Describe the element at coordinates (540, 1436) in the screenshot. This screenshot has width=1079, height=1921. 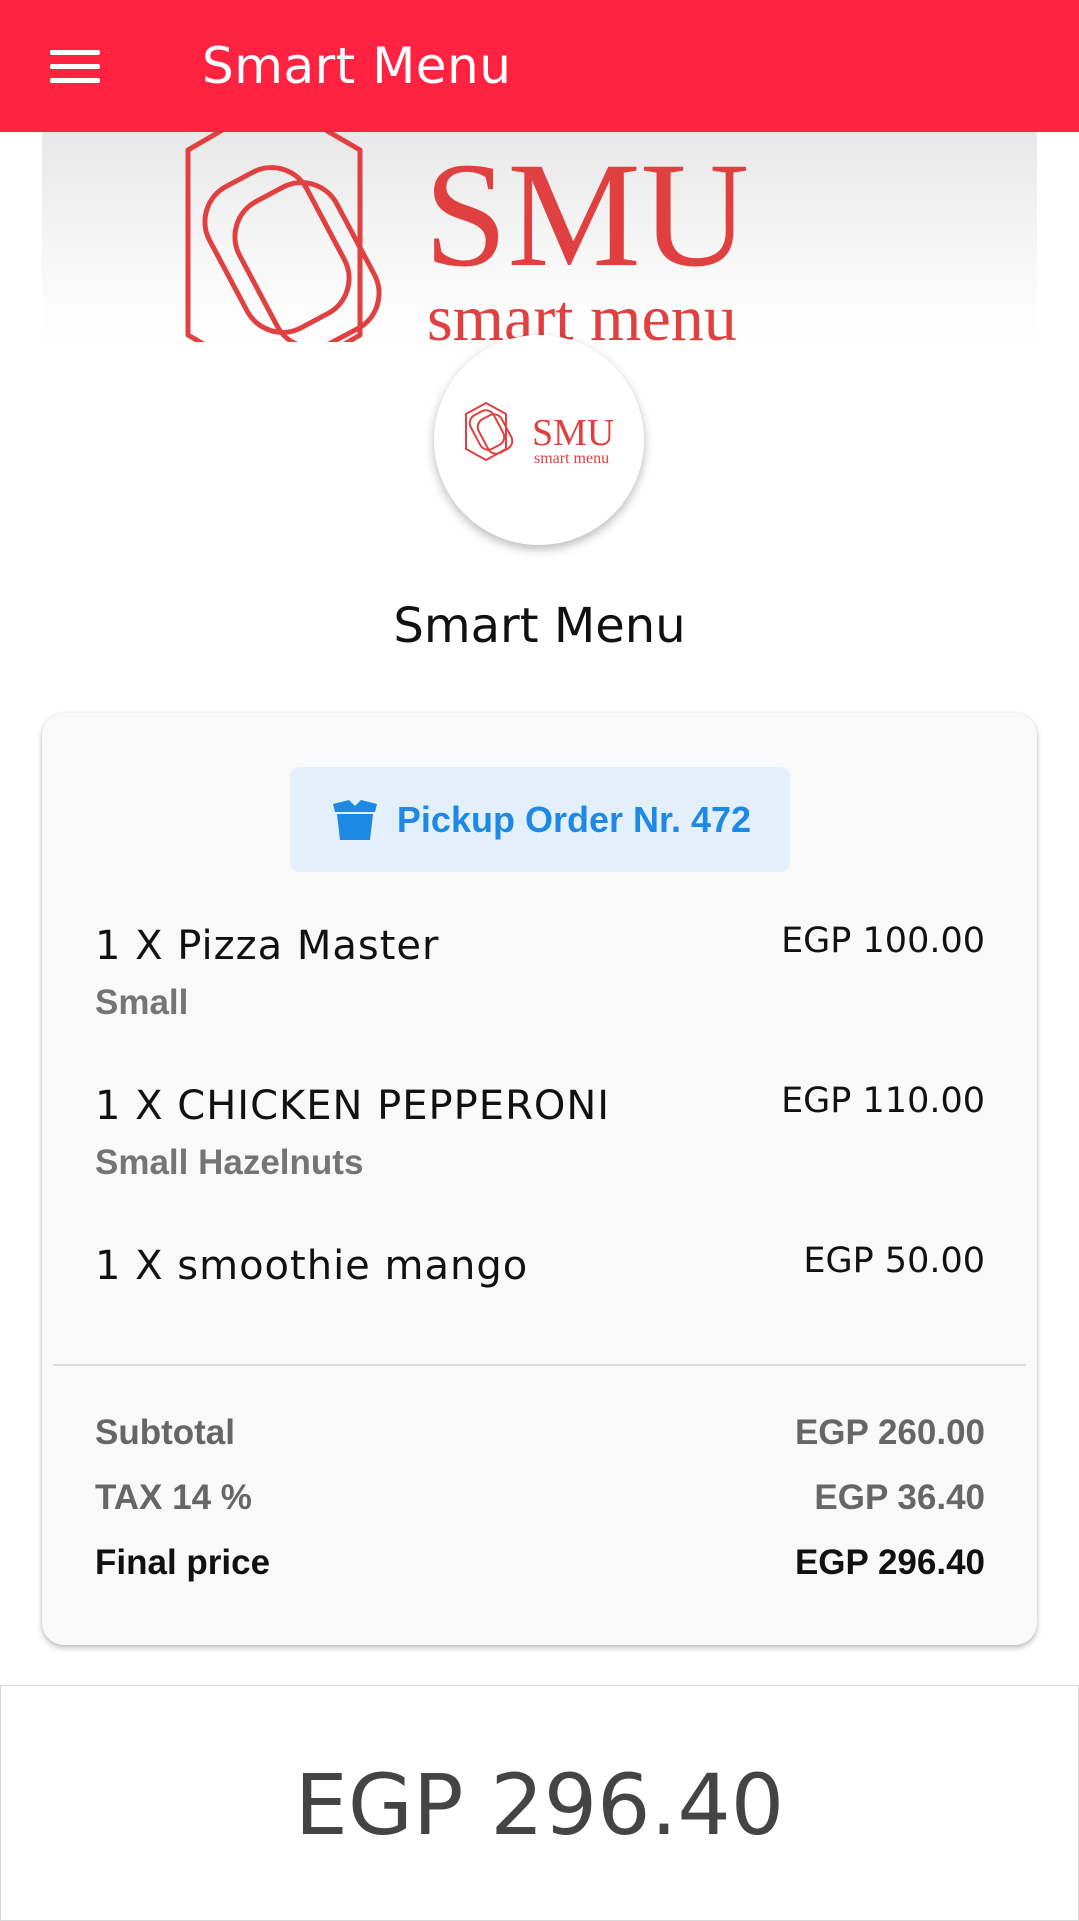
I see `subtotal-row: Subtotal EGP 260.00` at that location.